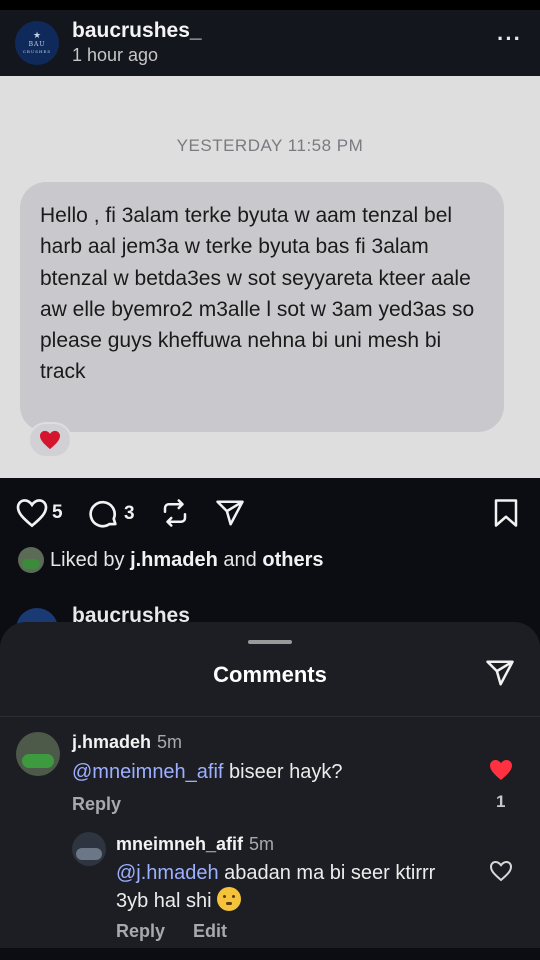 Image resolution: width=540 pixels, height=960 pixels. I want to click on comment-count: 3, so click(129, 513).